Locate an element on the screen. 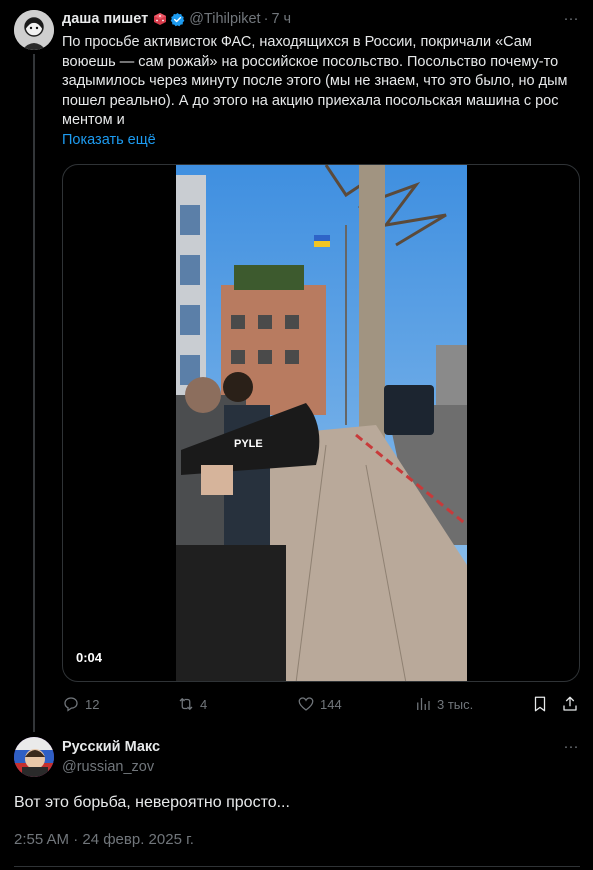 The width and height of the screenshot is (593, 870). retweet-button: 4 is located at coordinates (192, 704).